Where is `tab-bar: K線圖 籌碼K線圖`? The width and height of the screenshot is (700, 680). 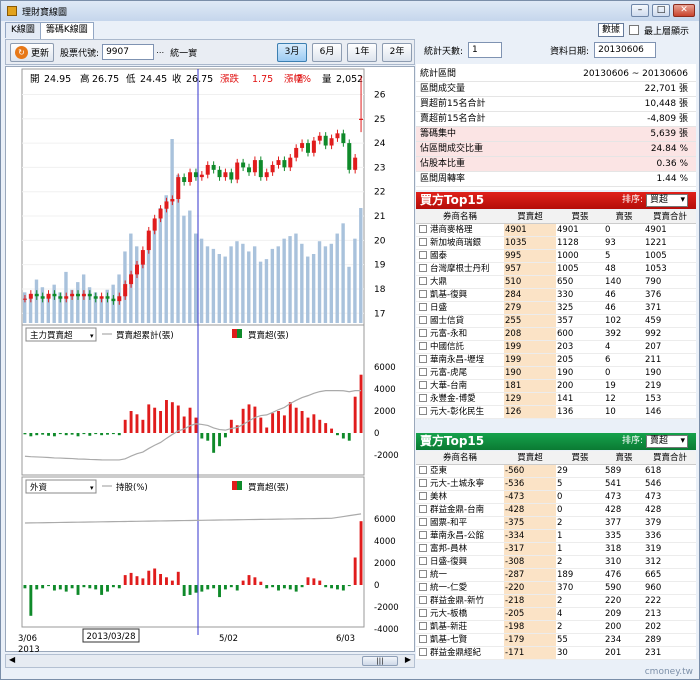 tab-bar: K線圖 籌碼K線圖 is located at coordinates (49, 30).